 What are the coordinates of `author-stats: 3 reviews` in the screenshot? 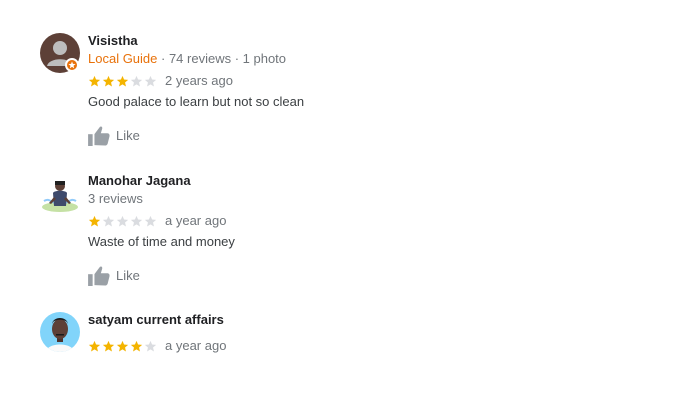 It's located at (115, 198).